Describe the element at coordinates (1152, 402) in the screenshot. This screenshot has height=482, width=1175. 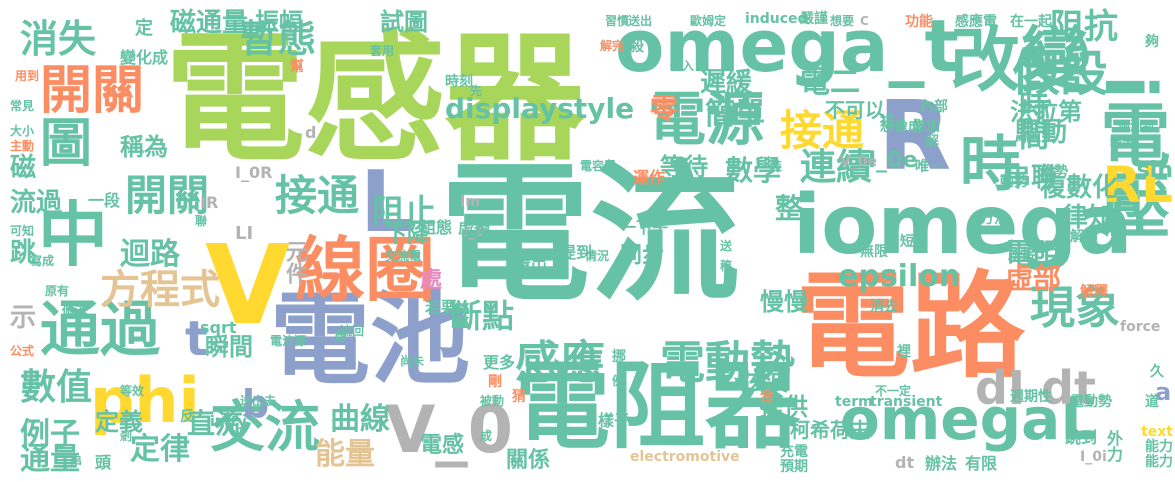
I see `word: 道` at that location.